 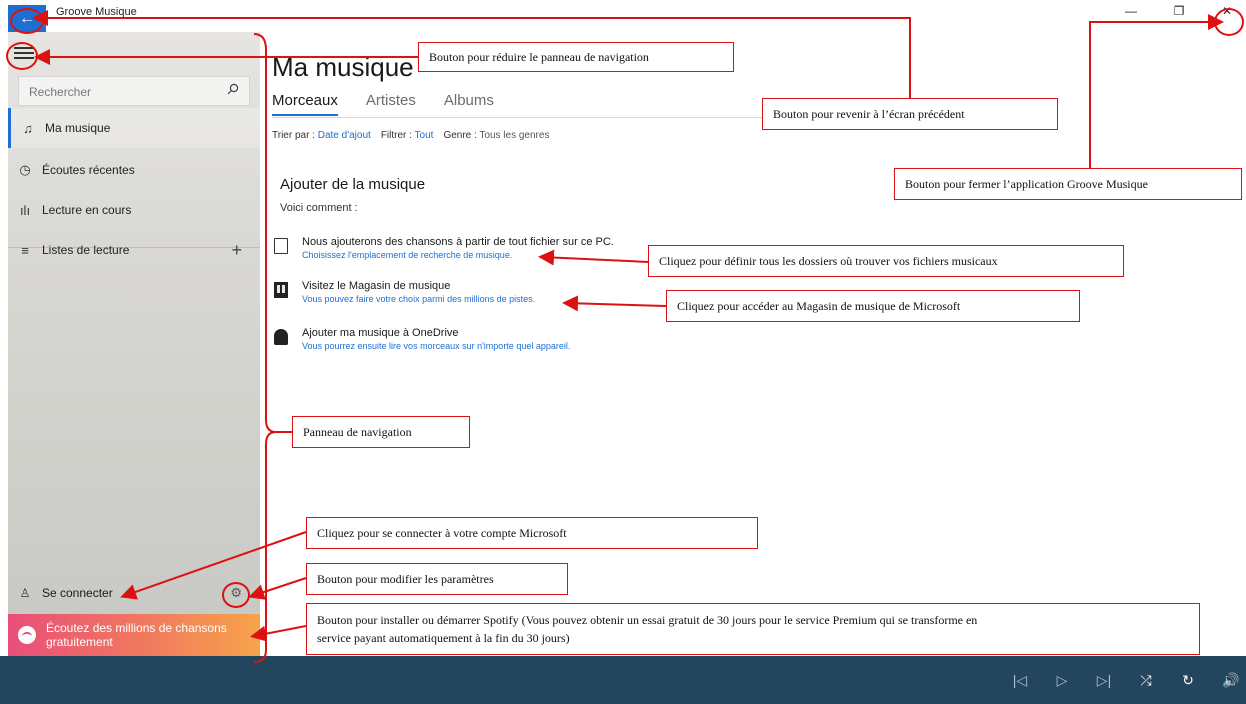 I want to click on annotation-settings: Bouton pour modifier les paramètres, so click(x=437, y=579).